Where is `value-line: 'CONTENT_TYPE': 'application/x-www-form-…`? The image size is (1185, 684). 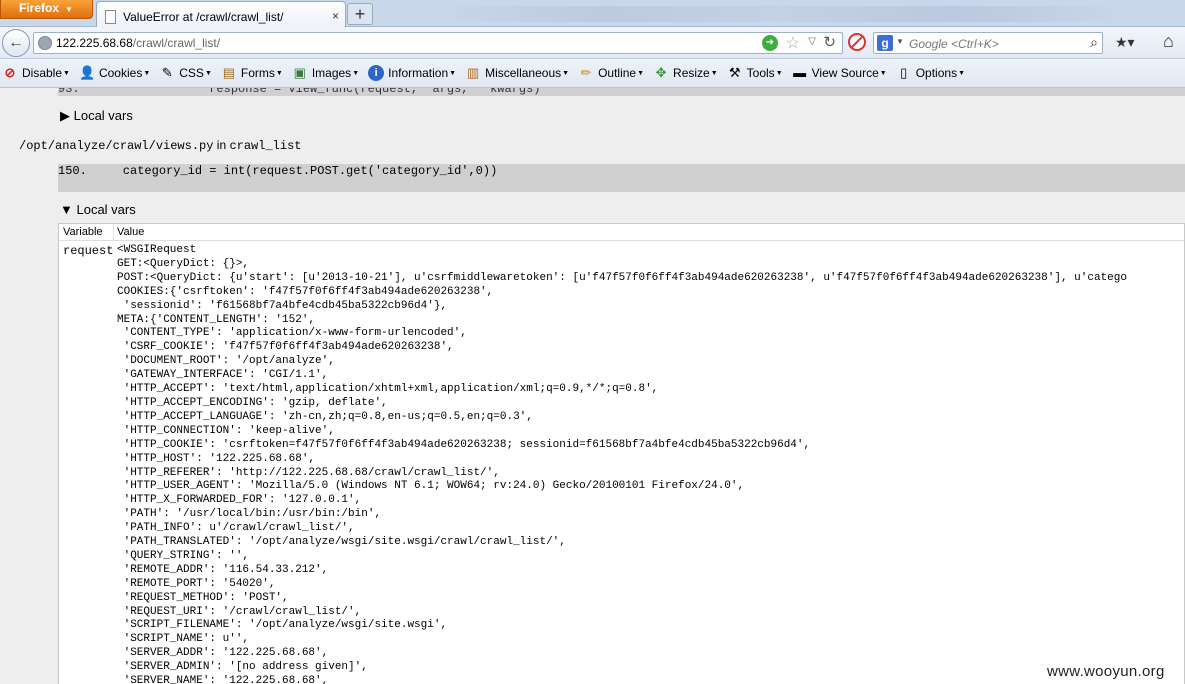
value-line: 'CONTENT_TYPE': 'application/x-www-form-… is located at coordinates (292, 333).